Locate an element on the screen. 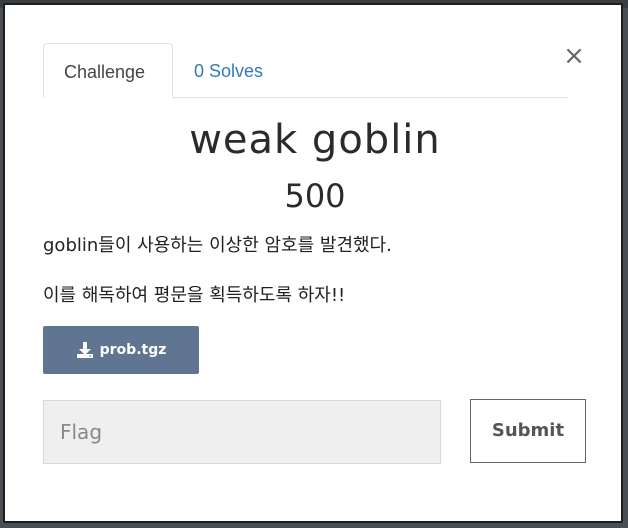  challenge-points: 500 is located at coordinates (315, 196).